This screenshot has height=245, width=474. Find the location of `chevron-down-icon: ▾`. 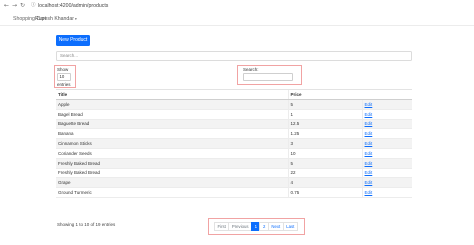

chevron-down-icon: ▾ is located at coordinates (75, 19).